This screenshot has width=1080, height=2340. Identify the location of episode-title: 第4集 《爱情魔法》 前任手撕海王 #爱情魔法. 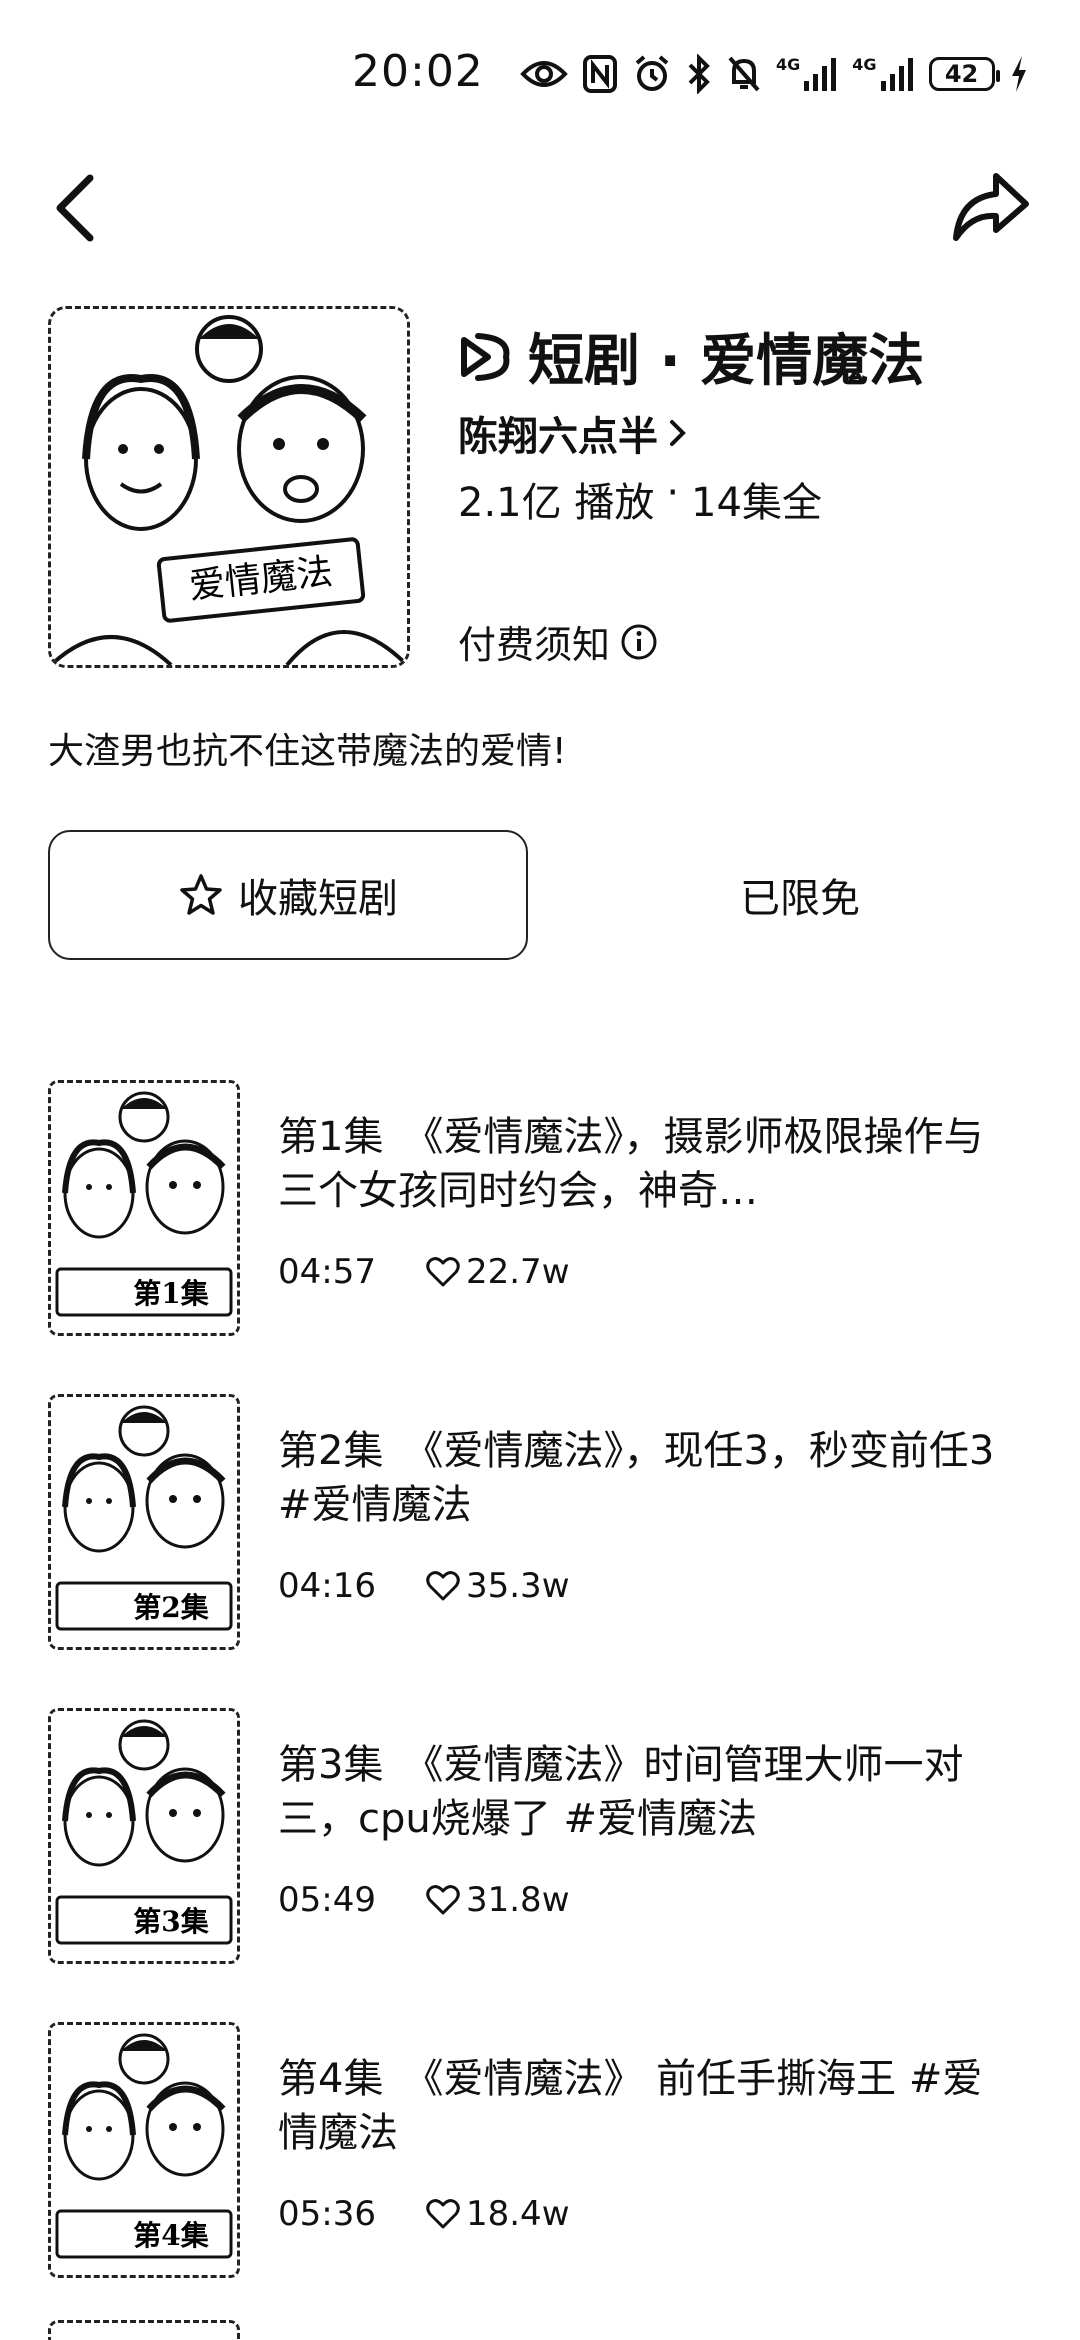
(630, 2106).